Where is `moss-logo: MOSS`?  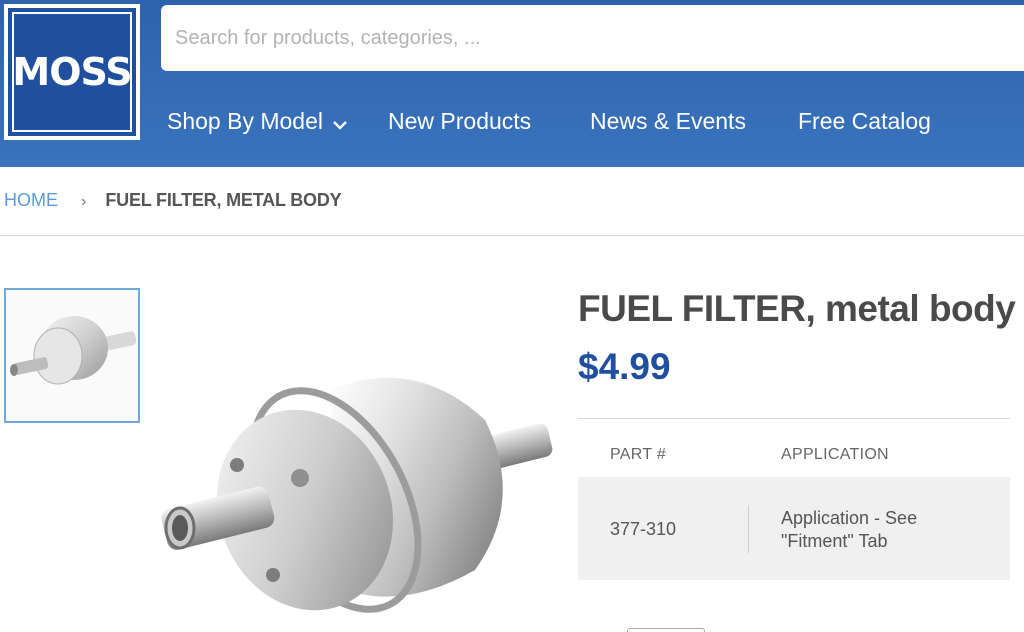 moss-logo: MOSS is located at coordinates (72, 72).